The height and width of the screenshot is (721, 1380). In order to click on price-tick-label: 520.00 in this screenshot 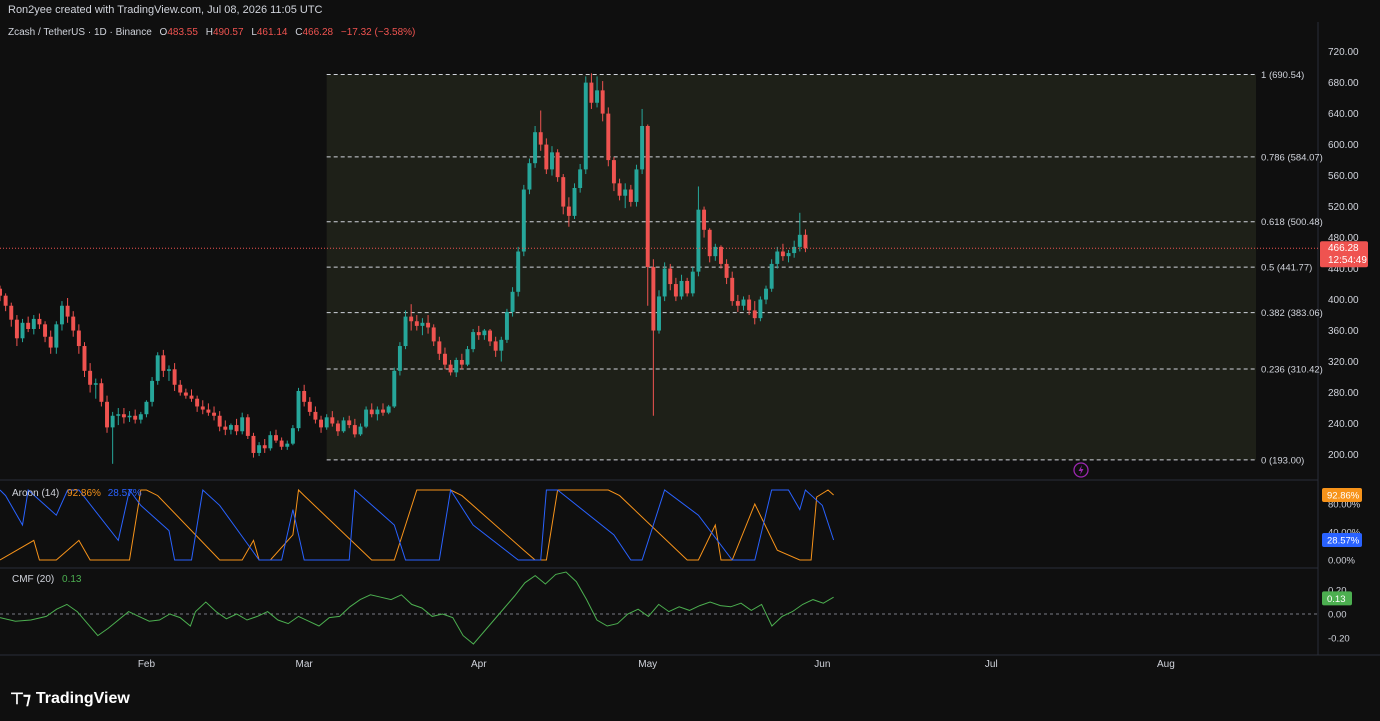, I will do `click(1343, 207)`.